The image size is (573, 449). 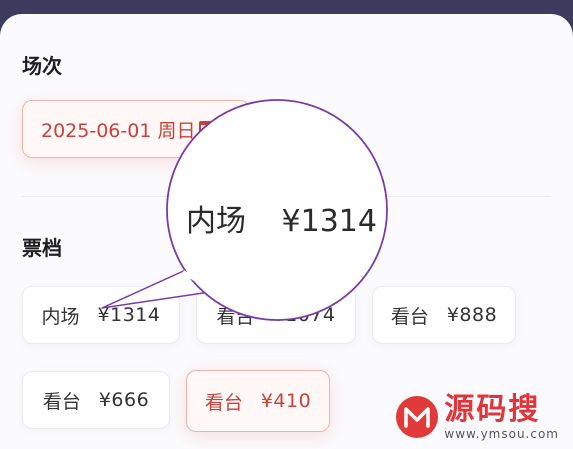 I want to click on tier-price: ¥1314, so click(x=129, y=315).